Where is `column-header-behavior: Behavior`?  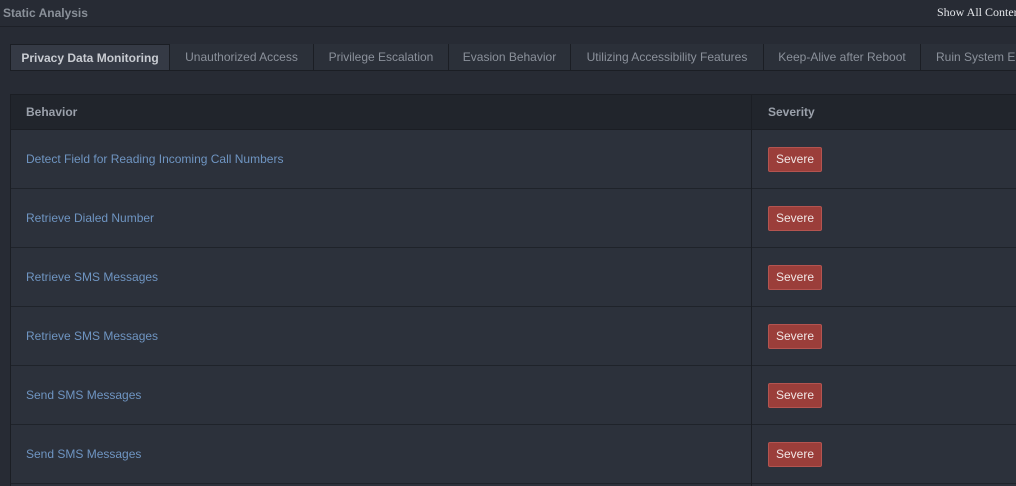 column-header-behavior: Behavior is located at coordinates (51, 112).